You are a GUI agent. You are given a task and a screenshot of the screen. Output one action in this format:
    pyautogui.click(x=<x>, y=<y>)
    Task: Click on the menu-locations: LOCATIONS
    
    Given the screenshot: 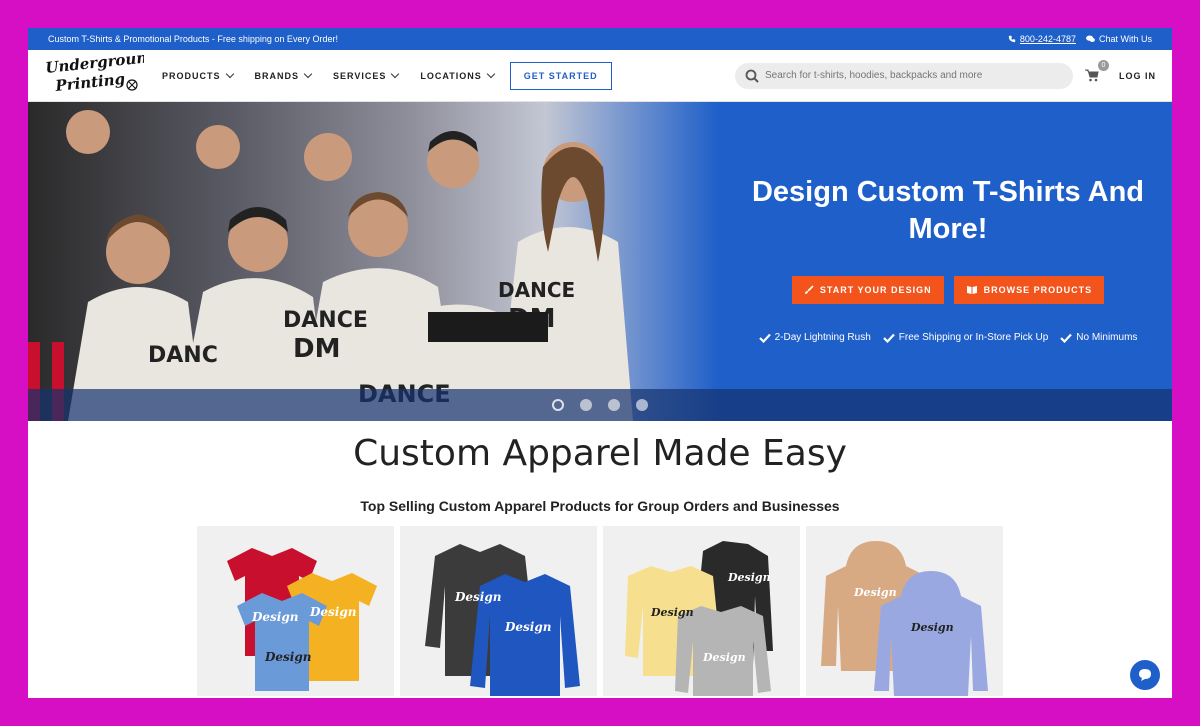 What is the action you would take?
    pyautogui.click(x=457, y=75)
    